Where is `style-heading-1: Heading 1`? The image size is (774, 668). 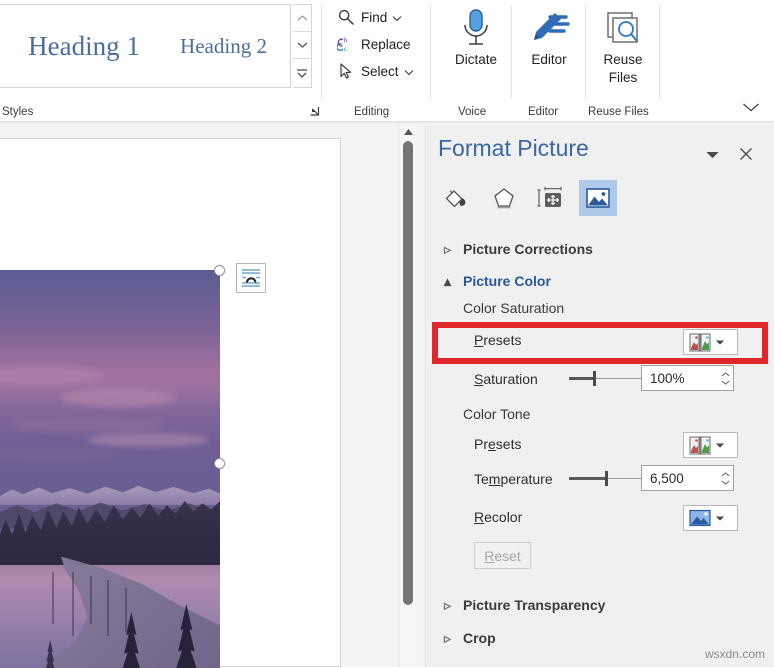
style-heading-1: Heading 1 is located at coordinates (84, 46).